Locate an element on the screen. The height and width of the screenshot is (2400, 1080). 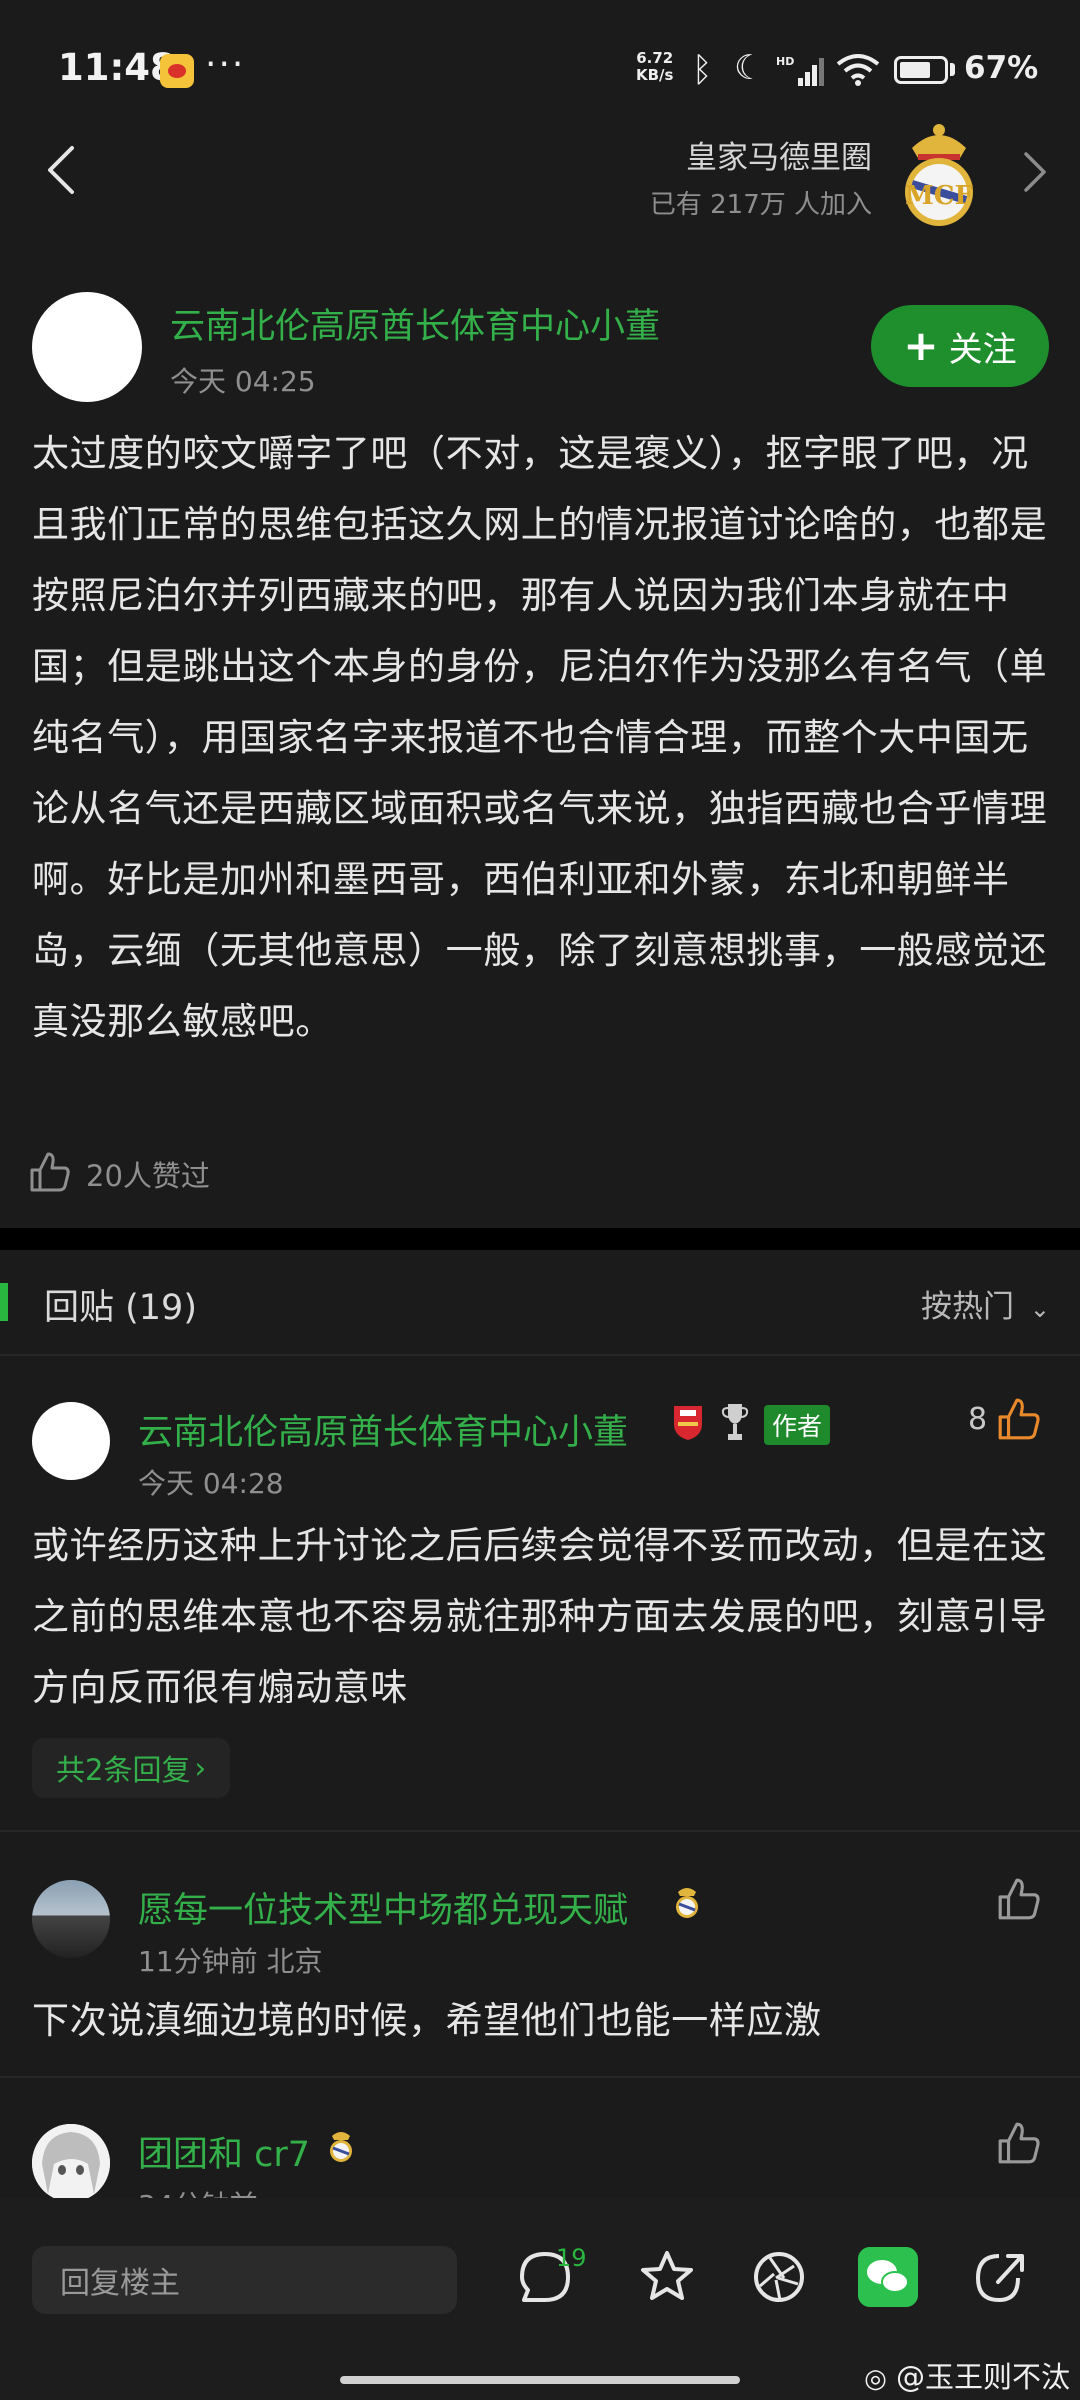
weibo-watermark: ◎ @玉王则不汰 is located at coordinates (967, 2375).